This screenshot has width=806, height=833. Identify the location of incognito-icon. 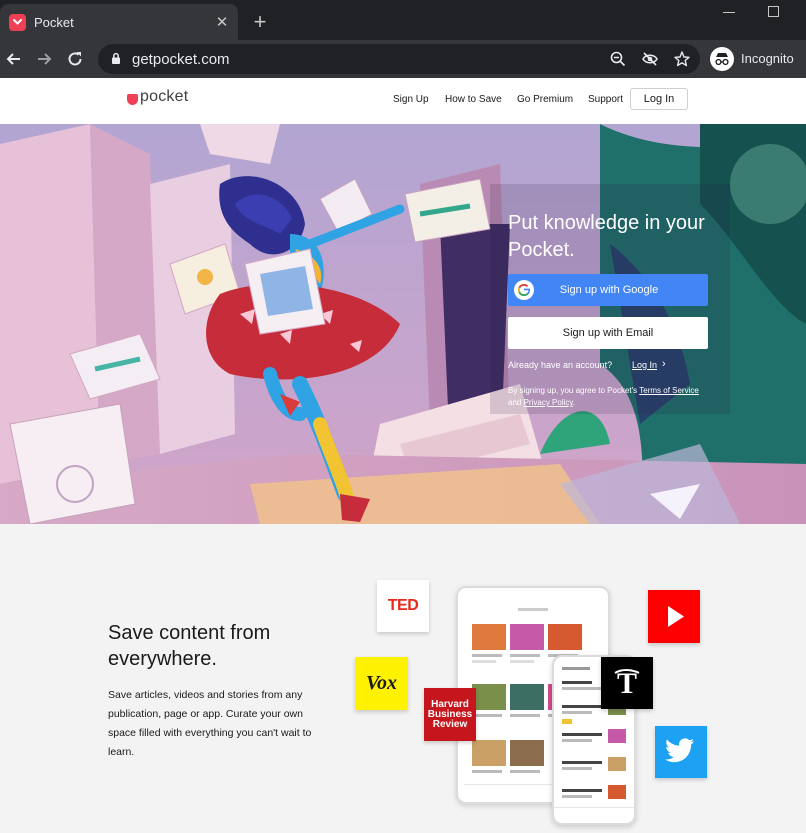
(722, 59).